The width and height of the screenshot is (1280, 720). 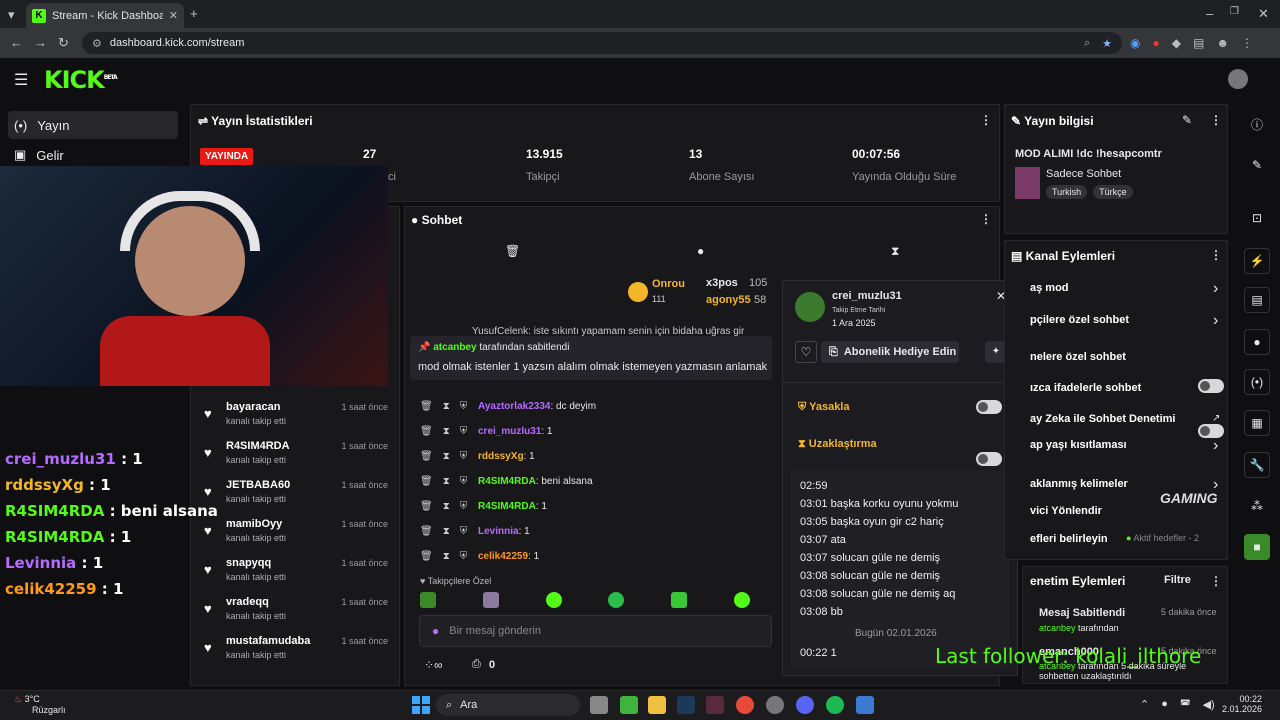 What do you see at coordinates (1107, 43) in the screenshot?
I see `bookmark-star-icon: ★` at bounding box center [1107, 43].